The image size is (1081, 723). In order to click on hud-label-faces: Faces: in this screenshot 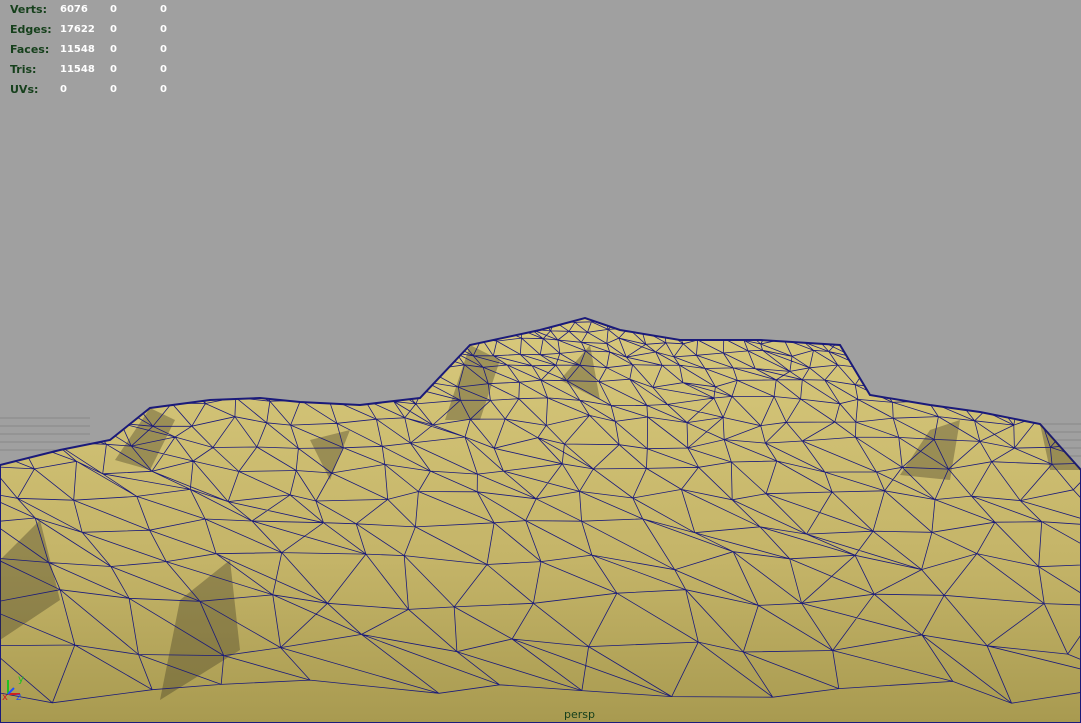, I will do `click(30, 49)`.